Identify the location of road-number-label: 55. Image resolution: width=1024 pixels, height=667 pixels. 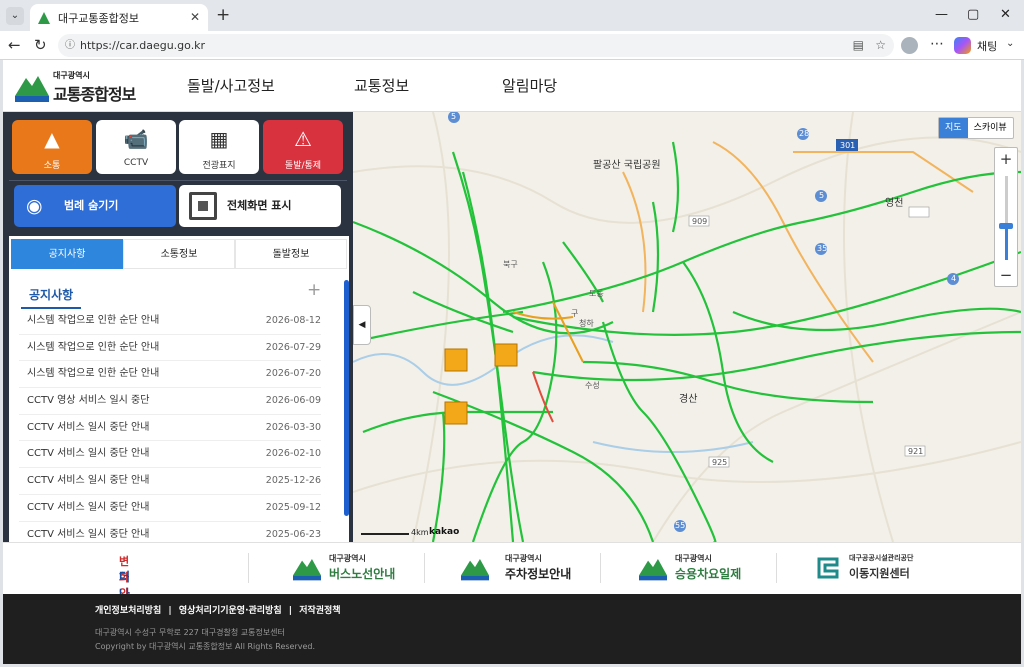
(680, 525).